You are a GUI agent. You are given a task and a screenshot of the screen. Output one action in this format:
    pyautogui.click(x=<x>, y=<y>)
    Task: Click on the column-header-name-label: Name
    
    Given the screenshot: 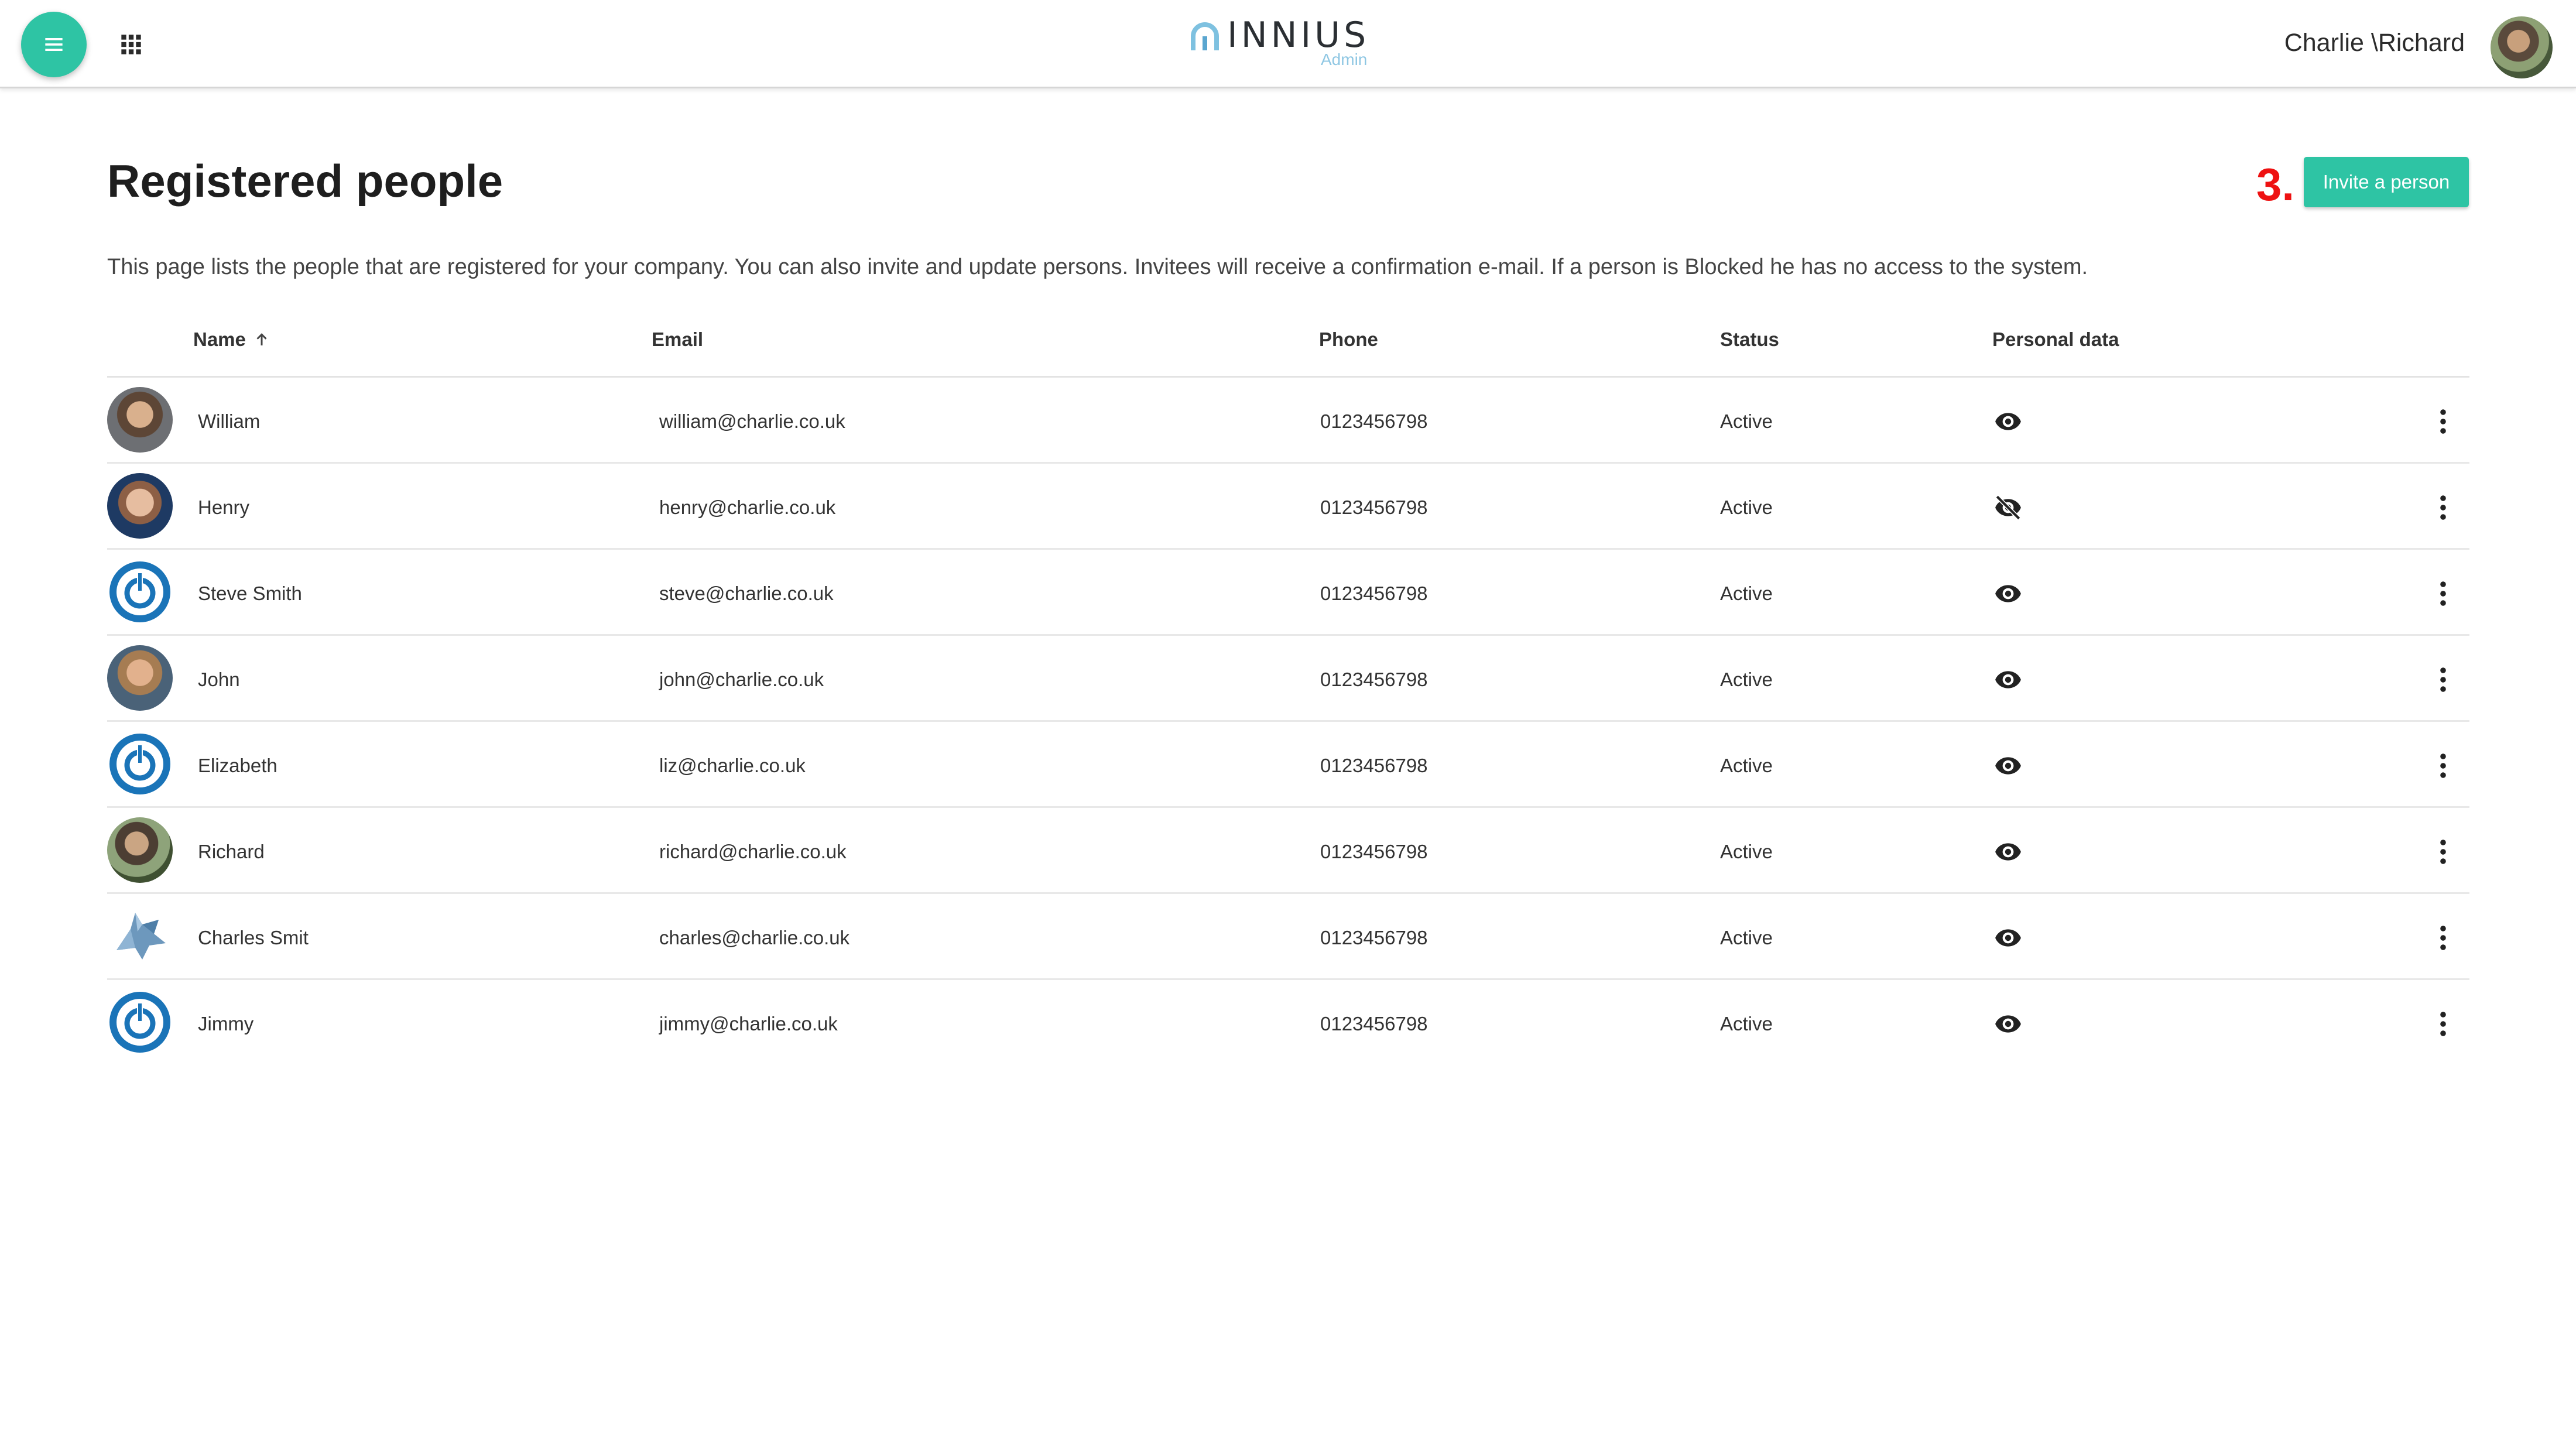 What is the action you would take?
    pyautogui.click(x=219, y=339)
    